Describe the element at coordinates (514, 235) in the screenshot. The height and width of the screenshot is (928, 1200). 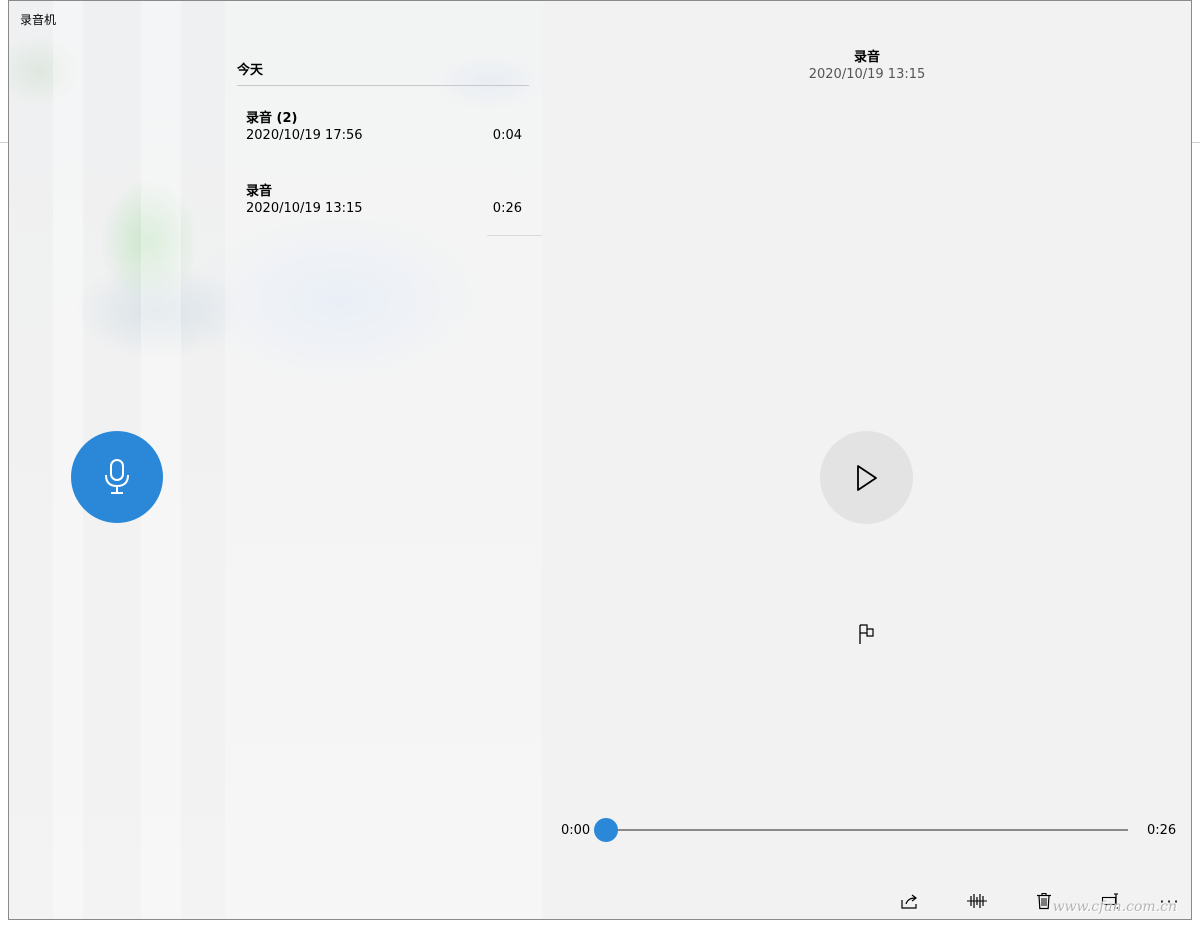
I see `list-item-divider` at that location.